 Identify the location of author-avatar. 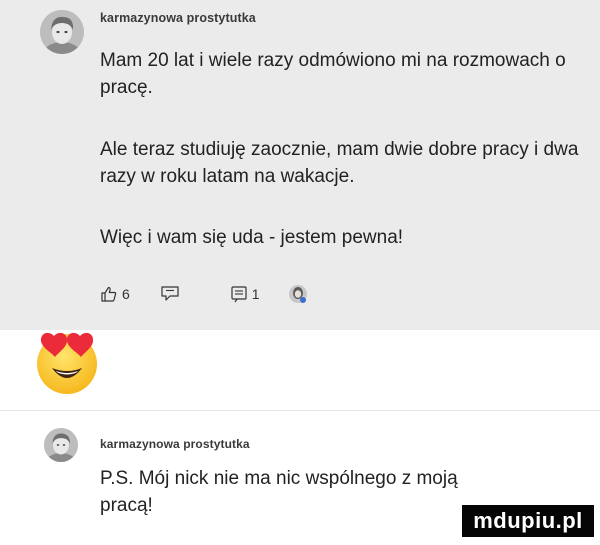
(62, 32).